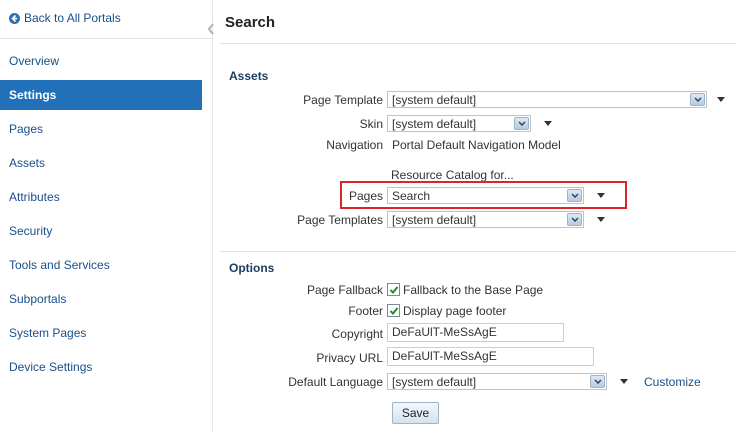  What do you see at coordinates (354, 145) in the screenshot?
I see `navigation-label: Navigation` at bounding box center [354, 145].